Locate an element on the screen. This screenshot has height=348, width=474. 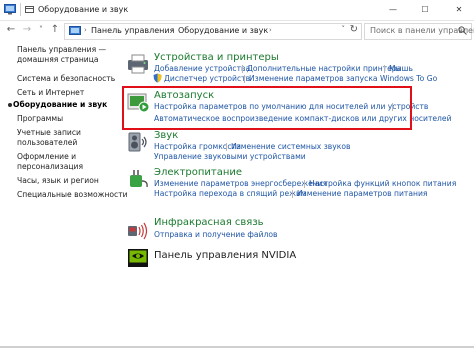
up-button: ↑ is located at coordinates (55, 30).